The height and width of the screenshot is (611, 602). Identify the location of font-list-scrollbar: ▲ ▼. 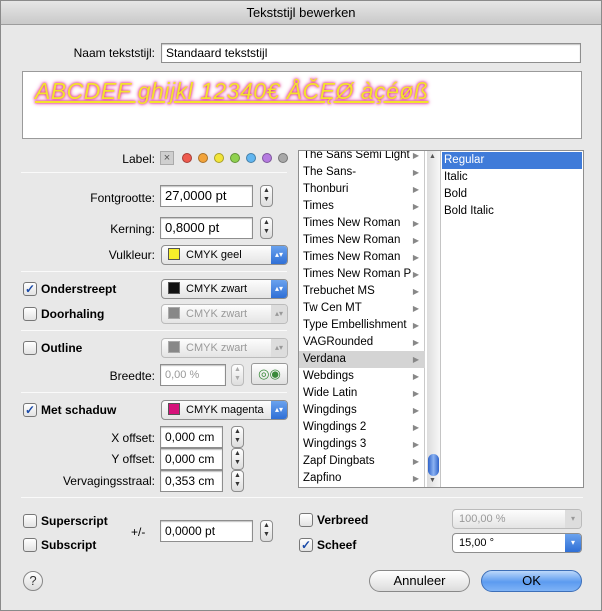
(434, 319).